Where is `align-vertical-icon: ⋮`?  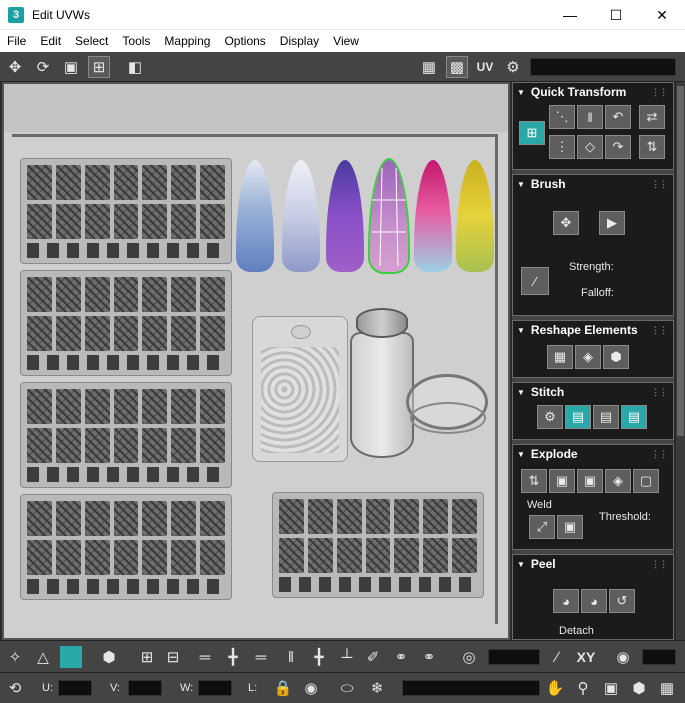
align-vertical-icon: ⋮ is located at coordinates (562, 147).